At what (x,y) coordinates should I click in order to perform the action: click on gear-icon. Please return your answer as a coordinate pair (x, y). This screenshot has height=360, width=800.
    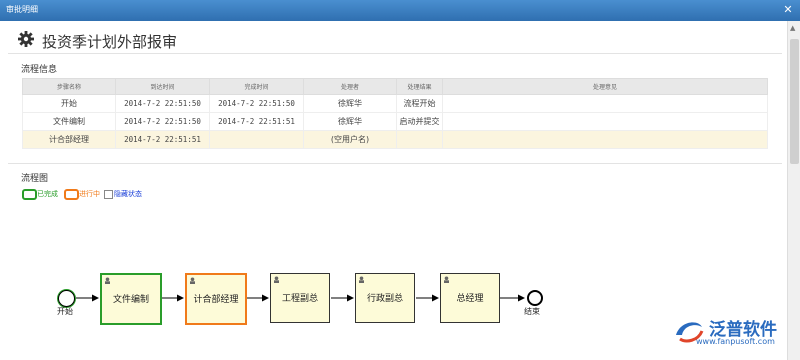
    Looking at the image, I should click on (26, 39).